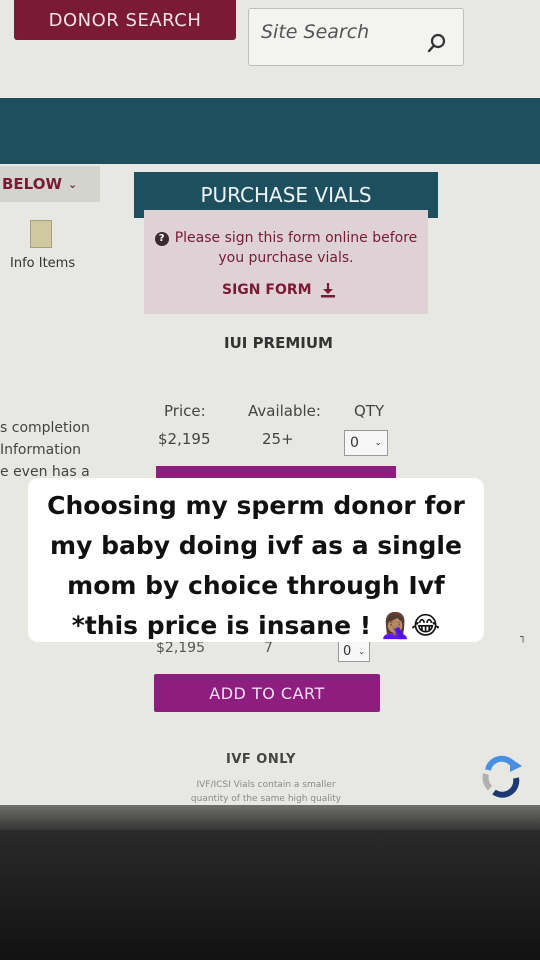 This screenshot has height=960, width=540. I want to click on main-nav-bar, so click(270, 131).